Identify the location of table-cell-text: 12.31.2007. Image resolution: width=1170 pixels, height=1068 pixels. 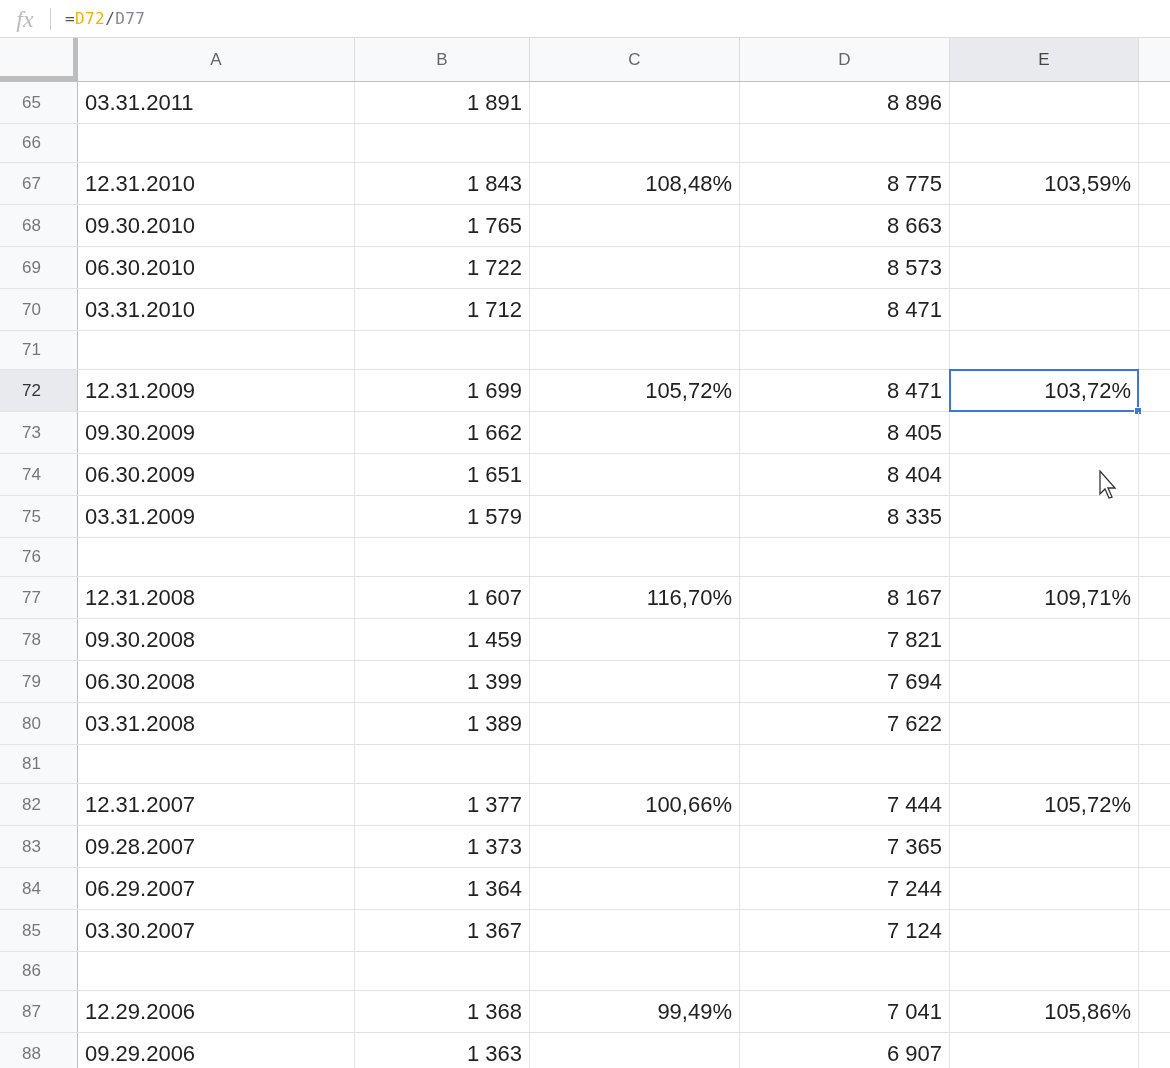
(140, 805).